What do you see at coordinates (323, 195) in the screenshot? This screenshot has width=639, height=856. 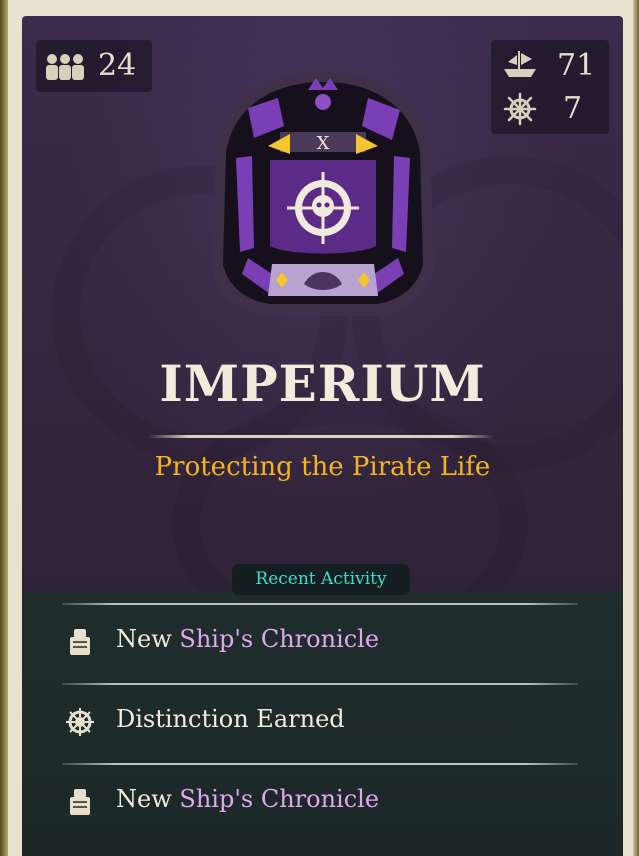 I see `company-emblem: X` at bounding box center [323, 195].